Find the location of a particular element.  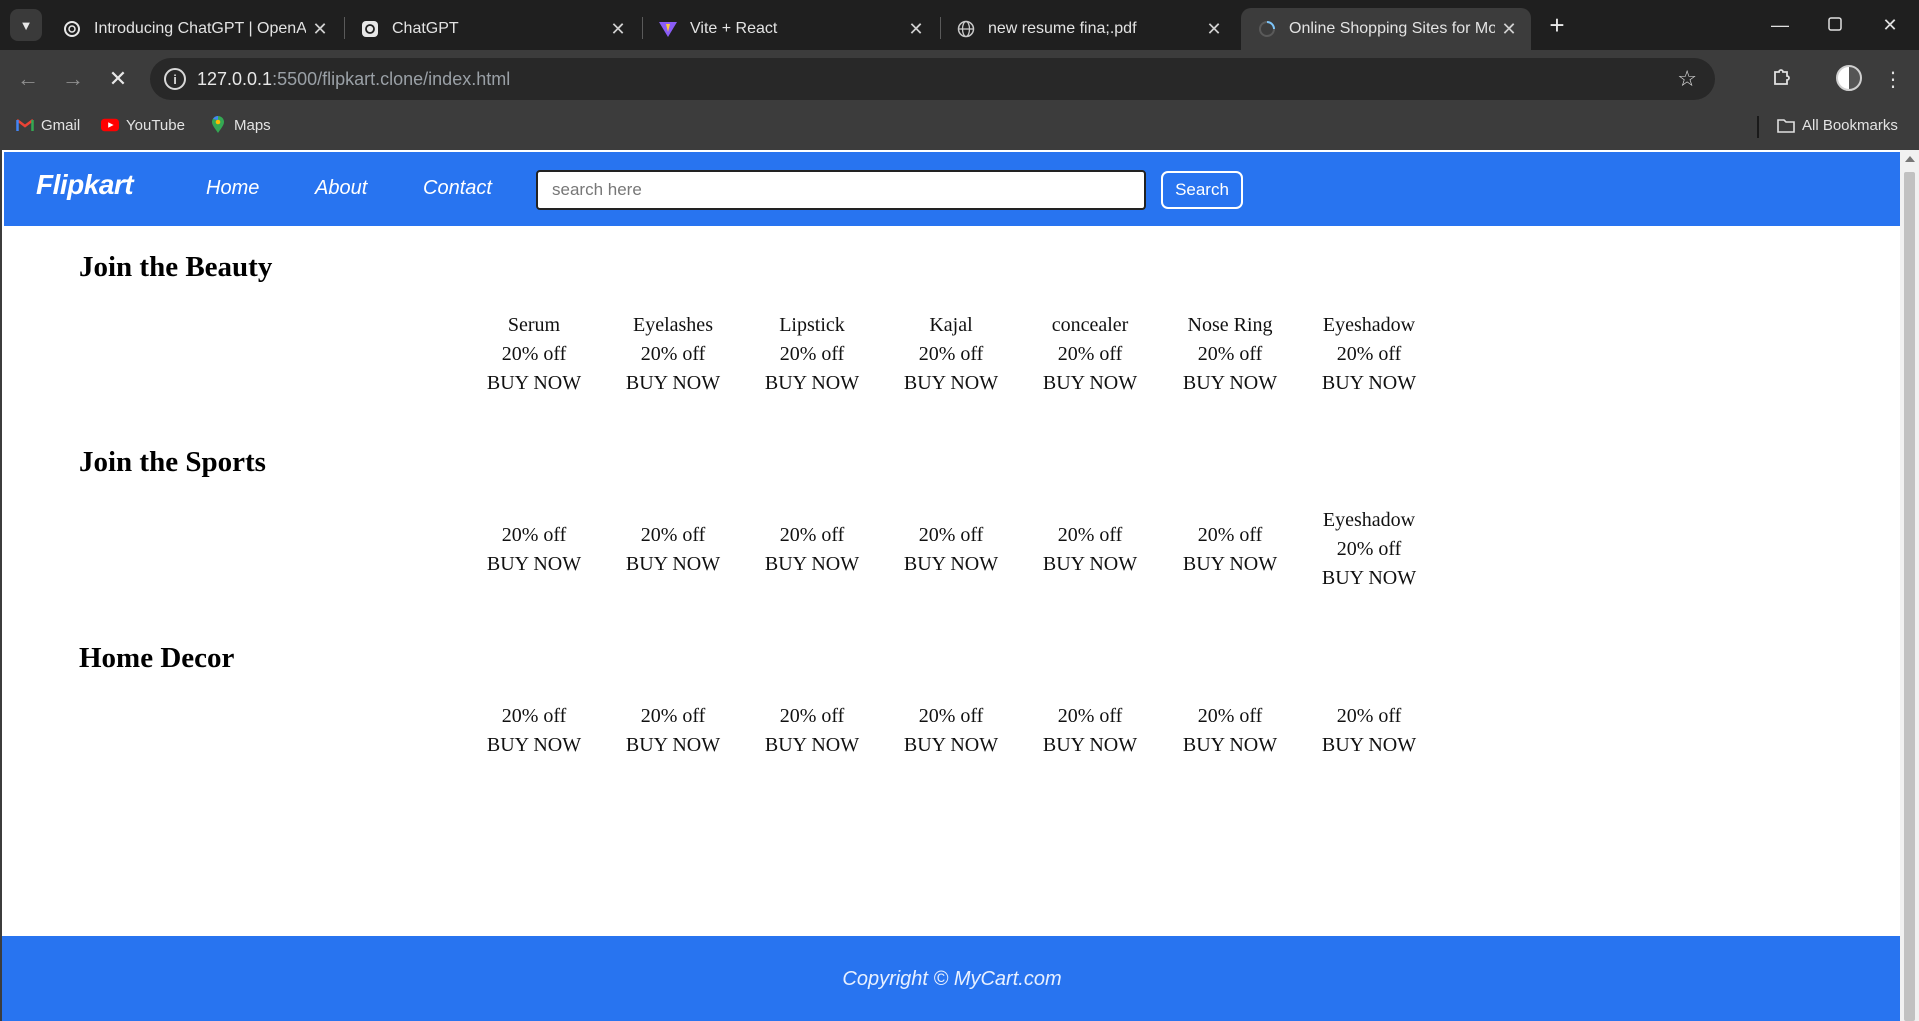

forward-button: → is located at coordinates (73, 79).